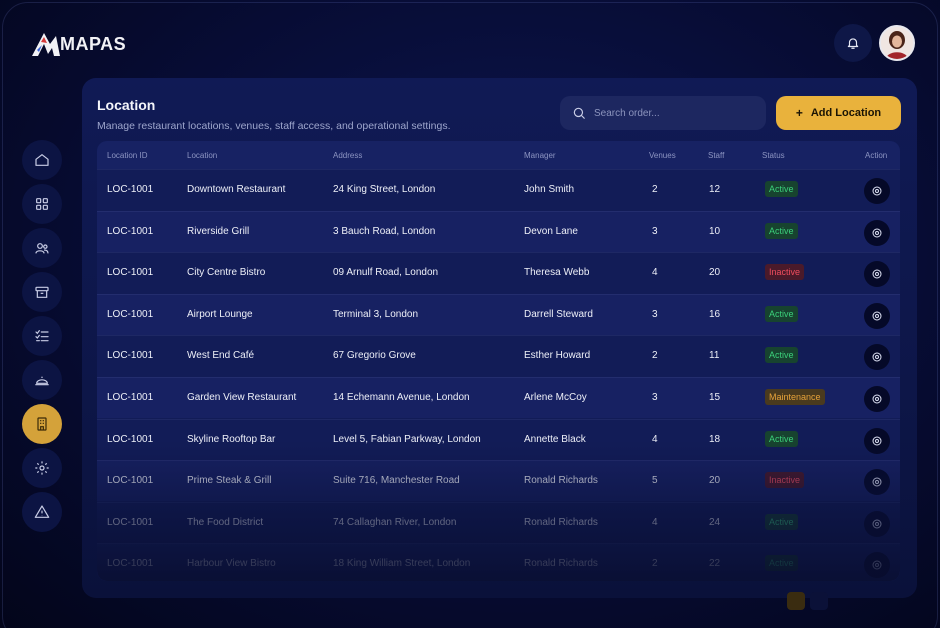  I want to click on sidebar-item-inventory, so click(42, 292).